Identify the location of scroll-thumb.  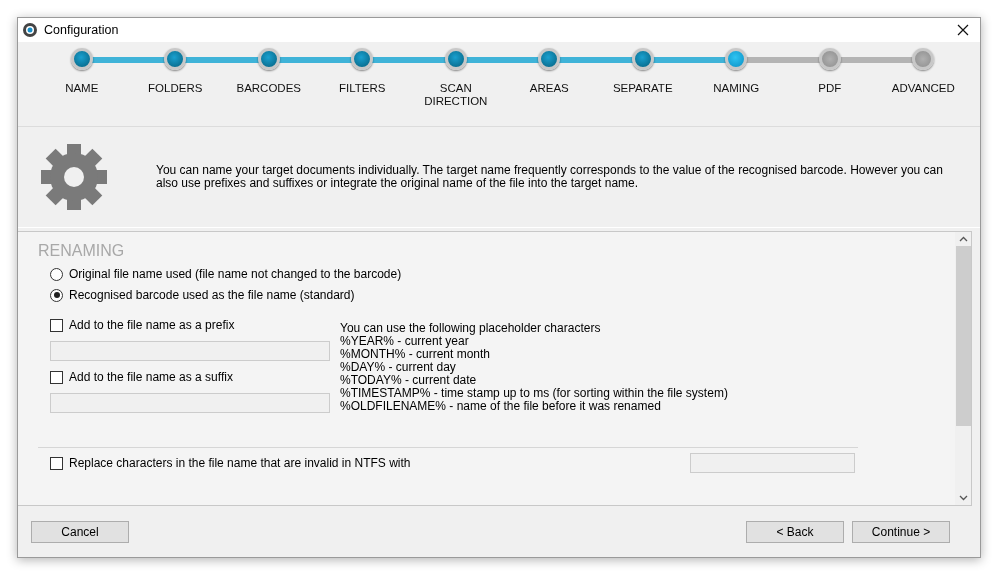
(963, 336).